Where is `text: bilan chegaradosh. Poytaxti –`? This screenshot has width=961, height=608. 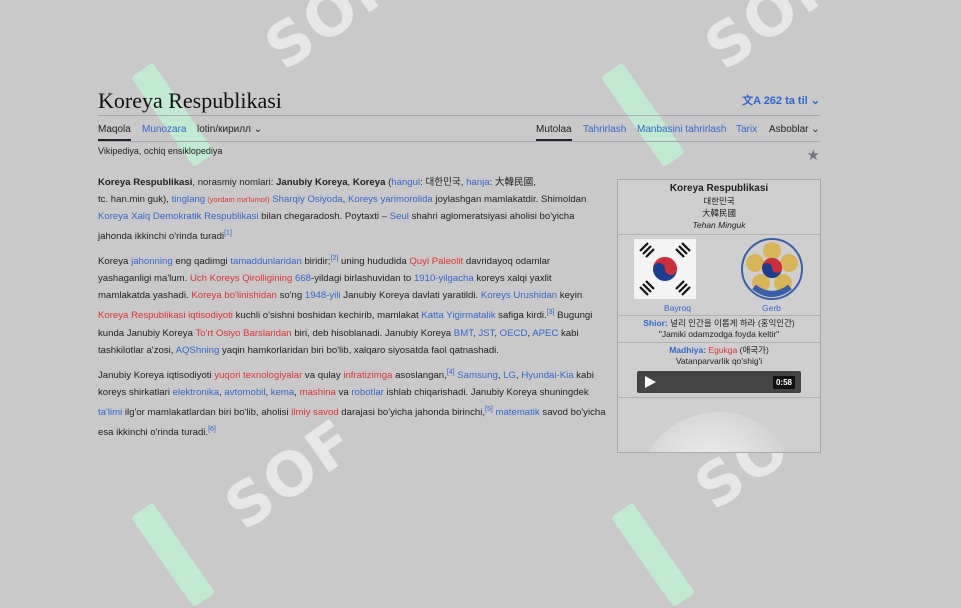
text: bilan chegaradosh. Poytaxti – is located at coordinates (324, 216).